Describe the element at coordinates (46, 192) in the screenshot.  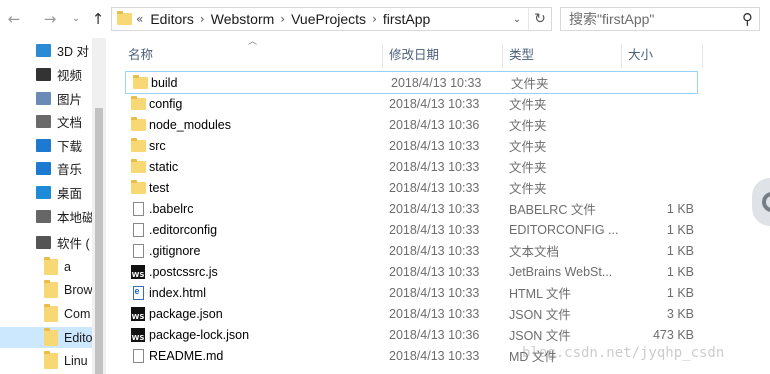
I see `sidebar-item: 桌面` at that location.